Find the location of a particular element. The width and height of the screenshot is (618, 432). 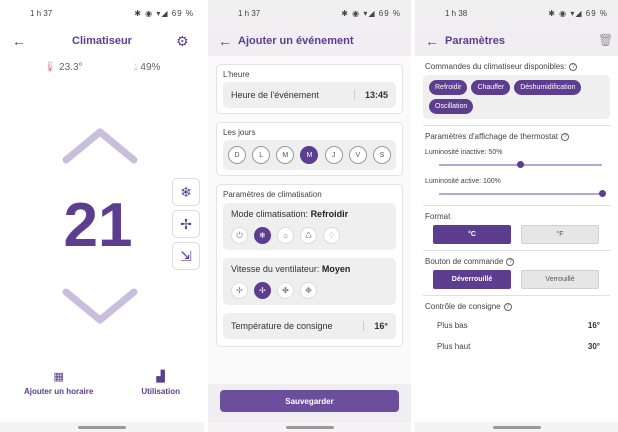

bottom-actions: ▦ Ajouter un horaire ▟ Utilisation is located at coordinates (102, 383).